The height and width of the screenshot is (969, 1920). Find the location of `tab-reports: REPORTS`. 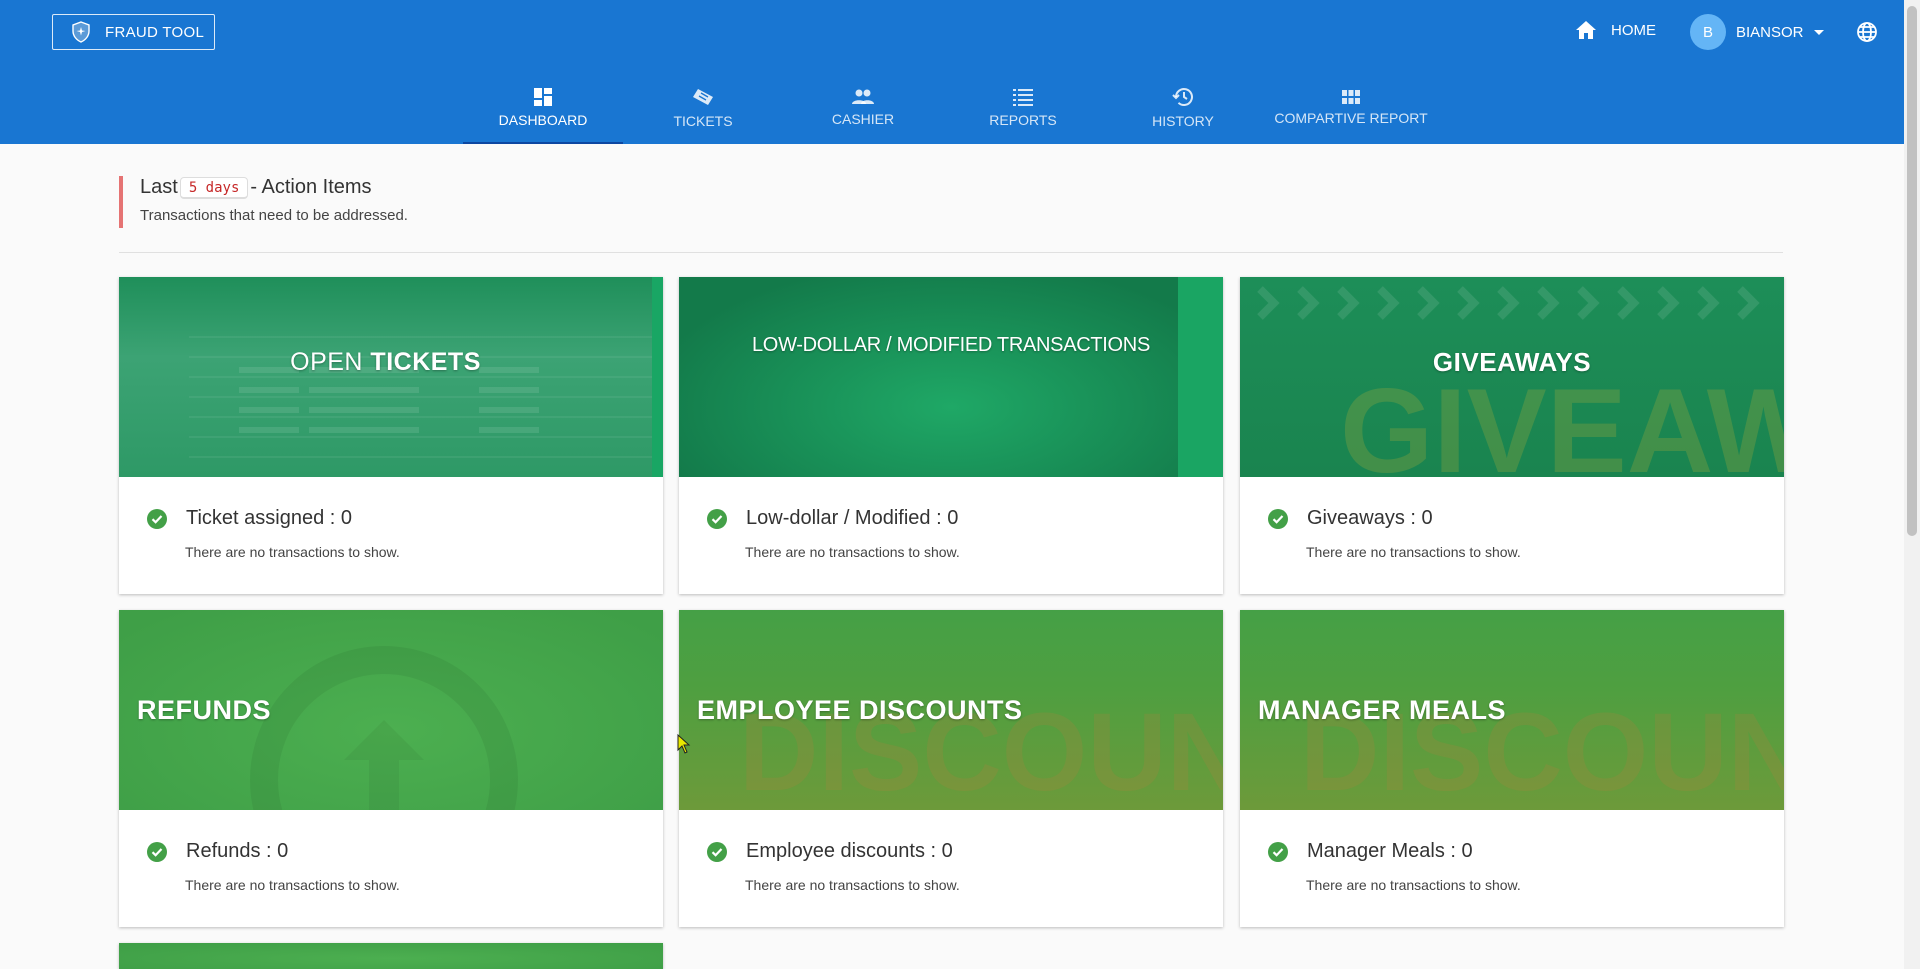

tab-reports: REPORTS is located at coordinates (1023, 105).